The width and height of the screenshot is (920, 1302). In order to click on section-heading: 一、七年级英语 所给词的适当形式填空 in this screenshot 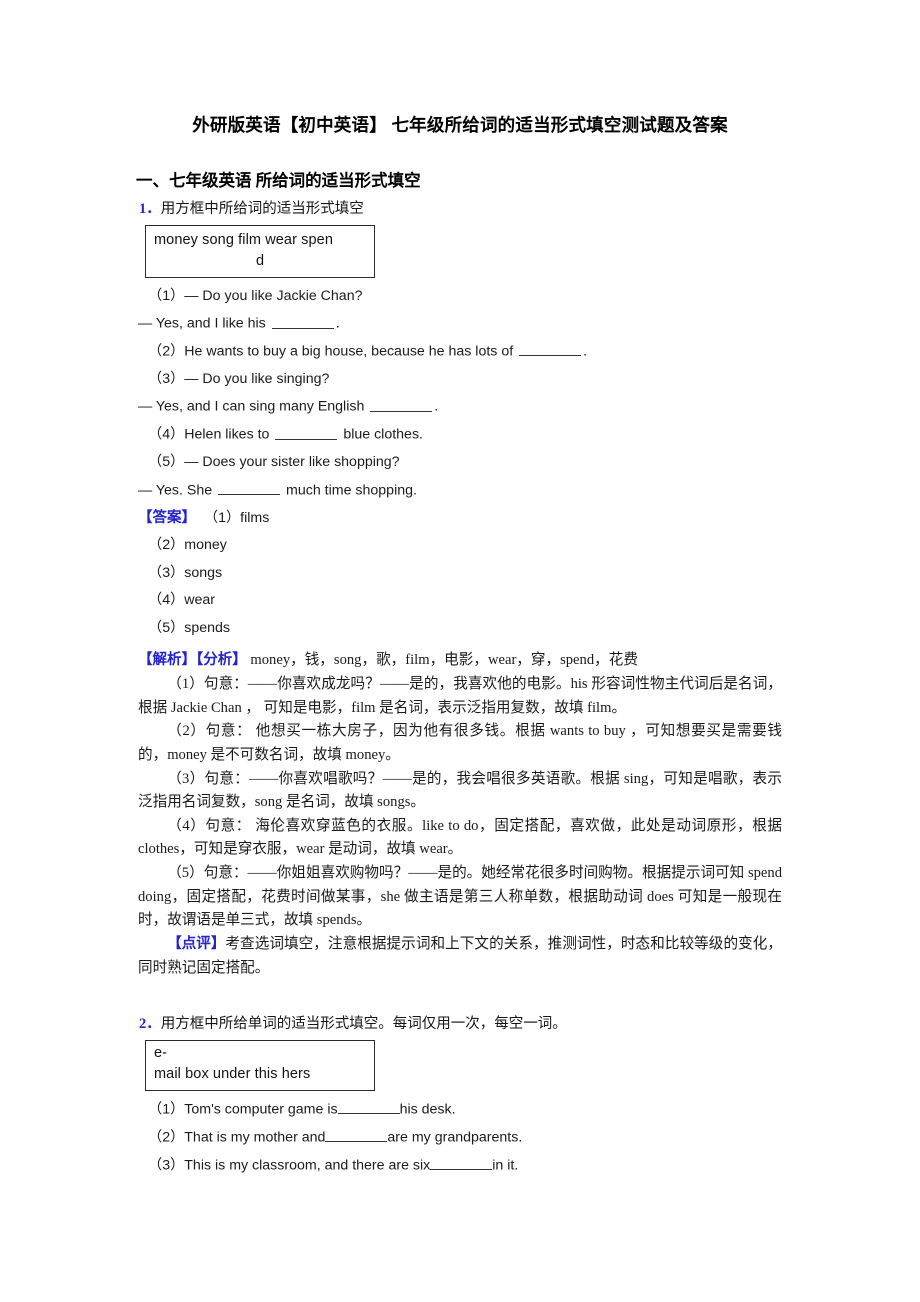, I will do `click(278, 180)`.